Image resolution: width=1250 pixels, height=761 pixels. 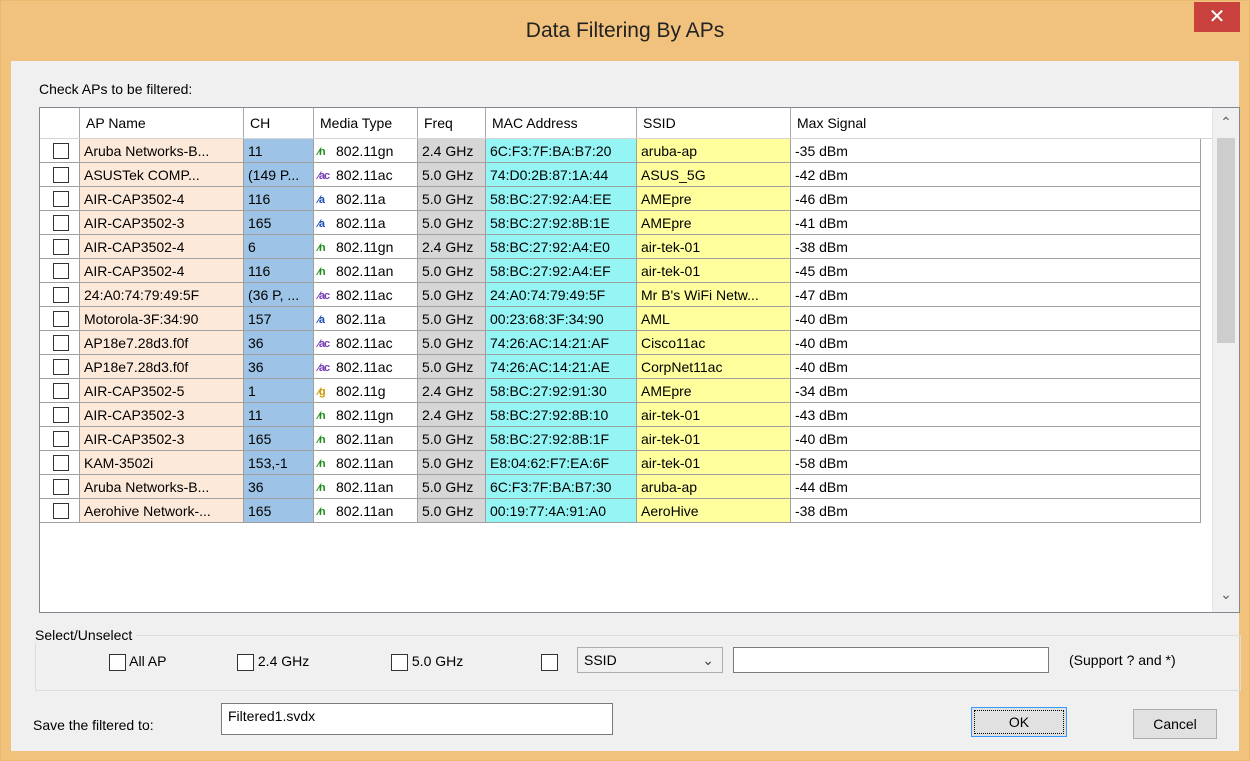 What do you see at coordinates (279, 415) in the screenshot?
I see `channel-cell: 11` at bounding box center [279, 415].